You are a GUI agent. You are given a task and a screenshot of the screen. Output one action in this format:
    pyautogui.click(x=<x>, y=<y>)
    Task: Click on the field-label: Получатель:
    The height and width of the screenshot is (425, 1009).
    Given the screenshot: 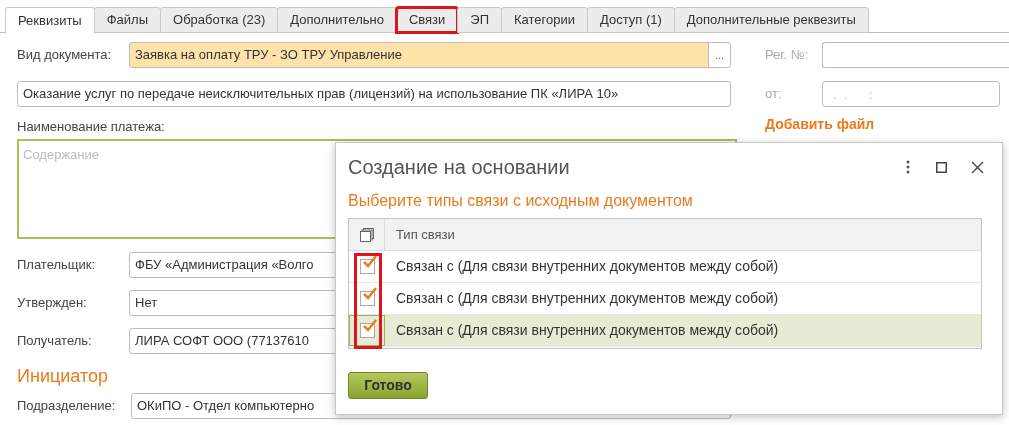 What is the action you would take?
    pyautogui.click(x=55, y=340)
    